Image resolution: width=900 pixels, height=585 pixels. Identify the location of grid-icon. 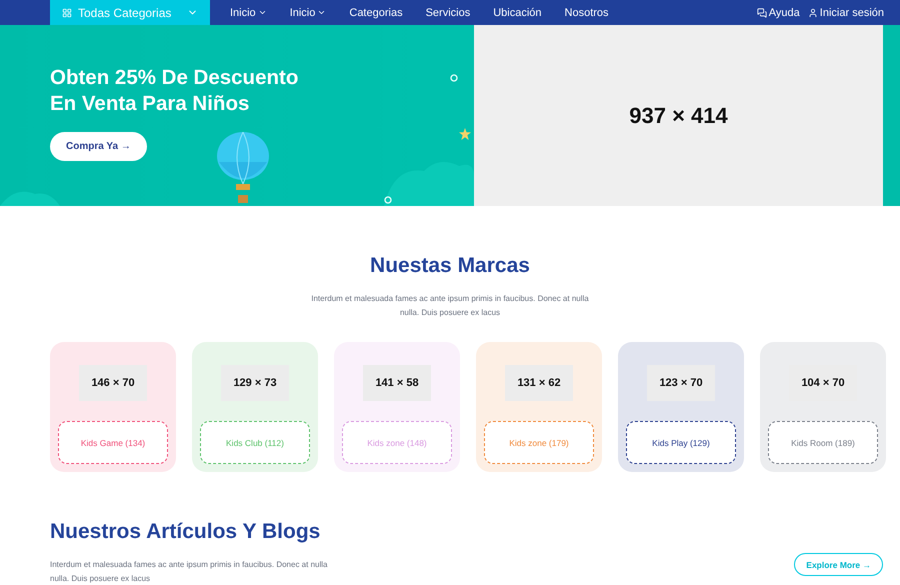
(67, 13).